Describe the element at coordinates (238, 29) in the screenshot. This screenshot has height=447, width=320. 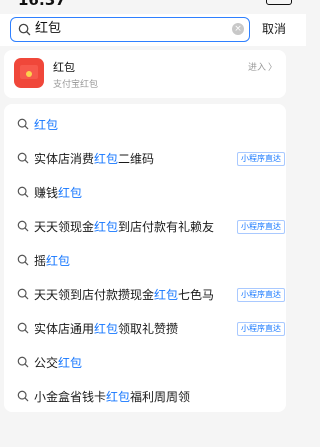
I see `clear-icon: ×` at that location.